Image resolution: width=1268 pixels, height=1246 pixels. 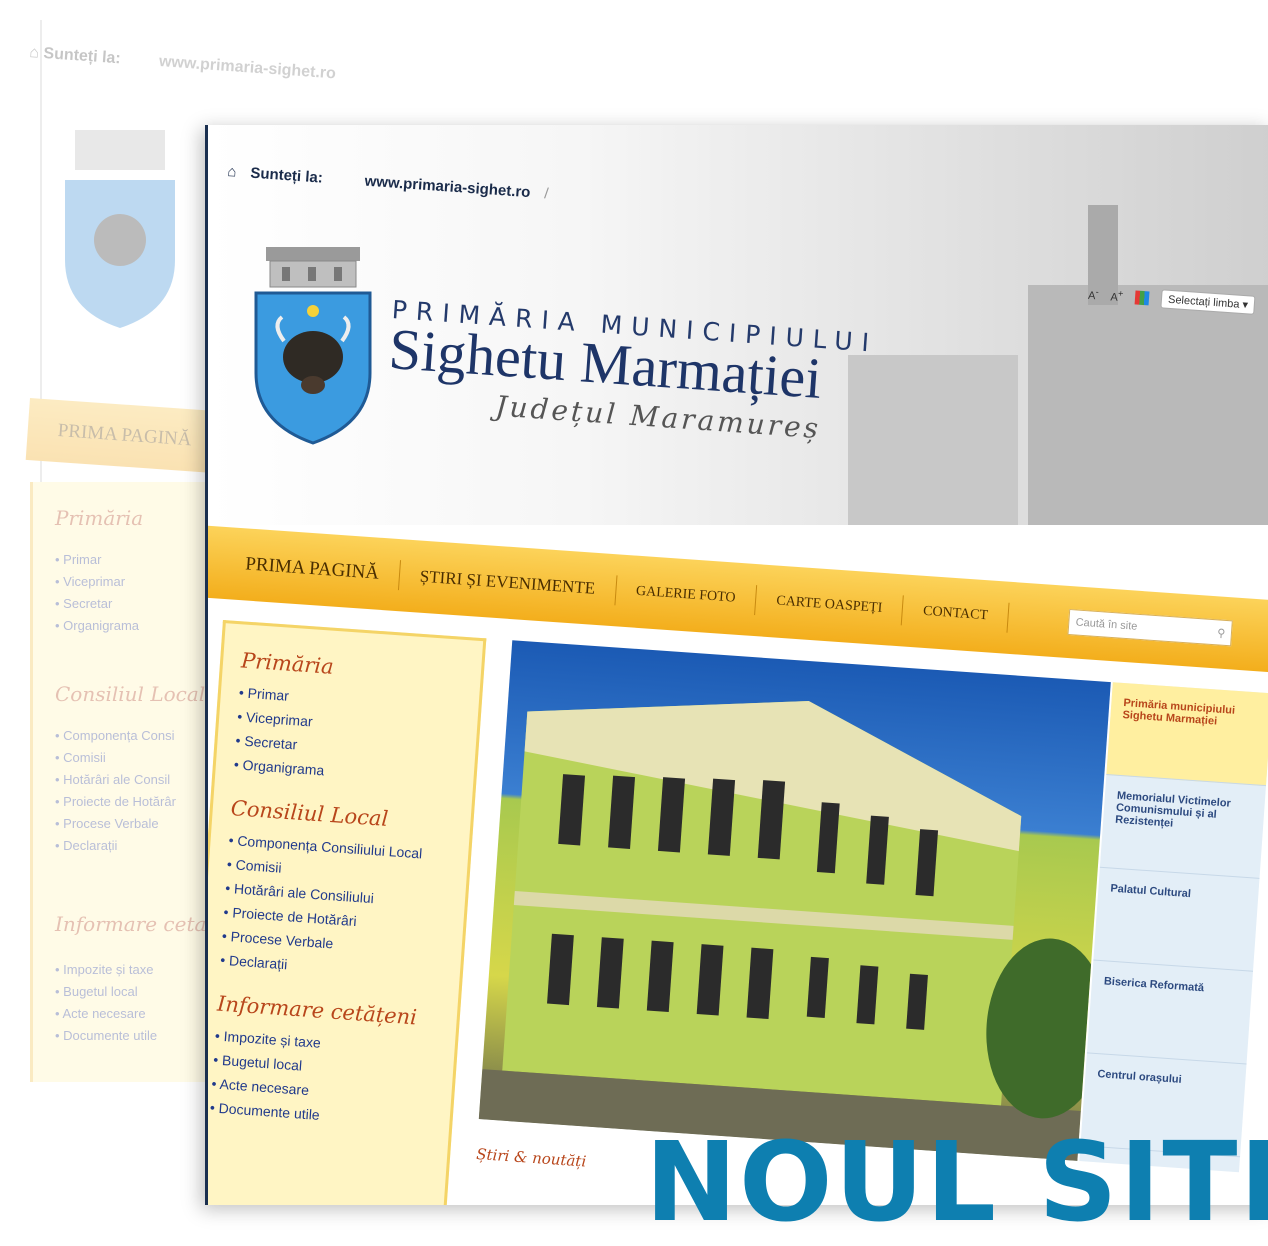 What do you see at coordinates (1221, 633) in the screenshot?
I see `search-icon: ⚲` at bounding box center [1221, 633].